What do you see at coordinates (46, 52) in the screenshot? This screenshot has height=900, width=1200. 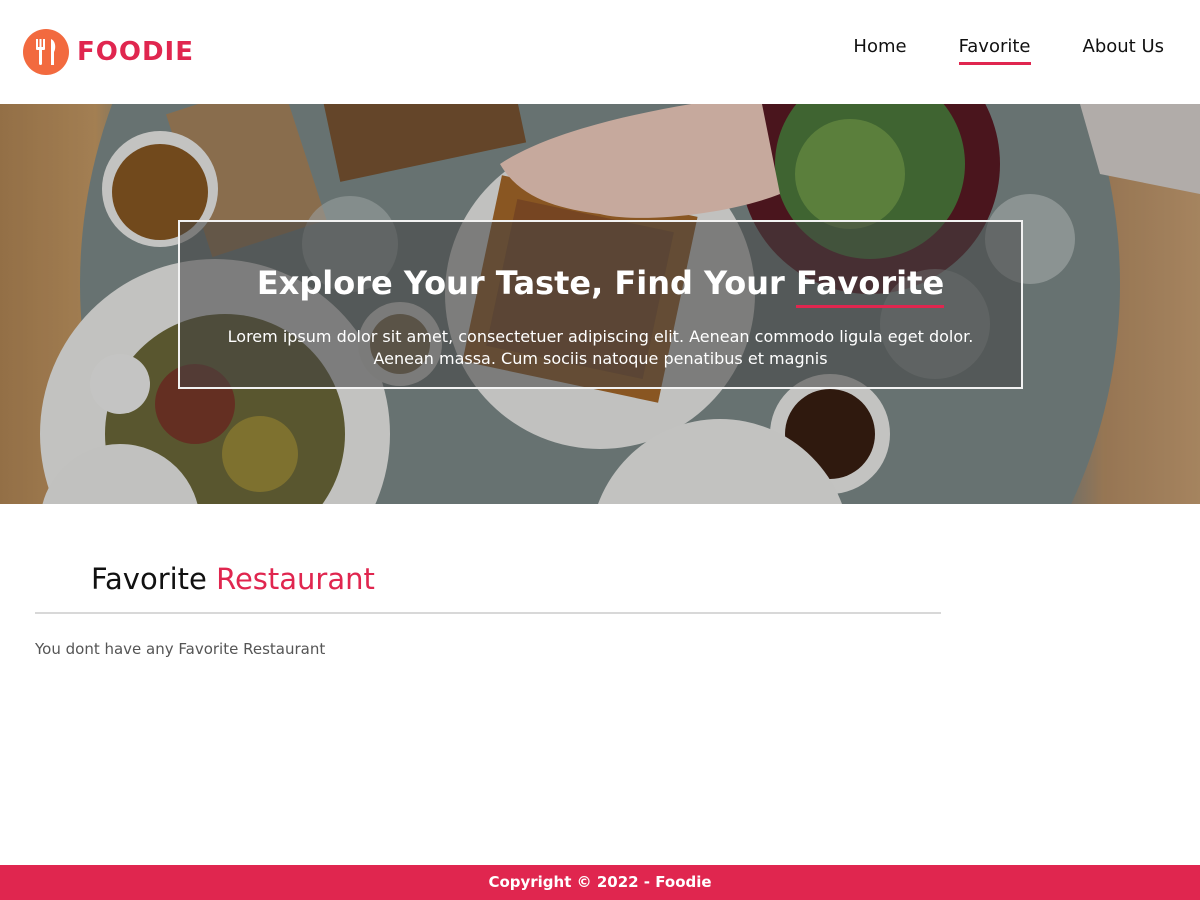 I see `fork-knife-icon` at bounding box center [46, 52].